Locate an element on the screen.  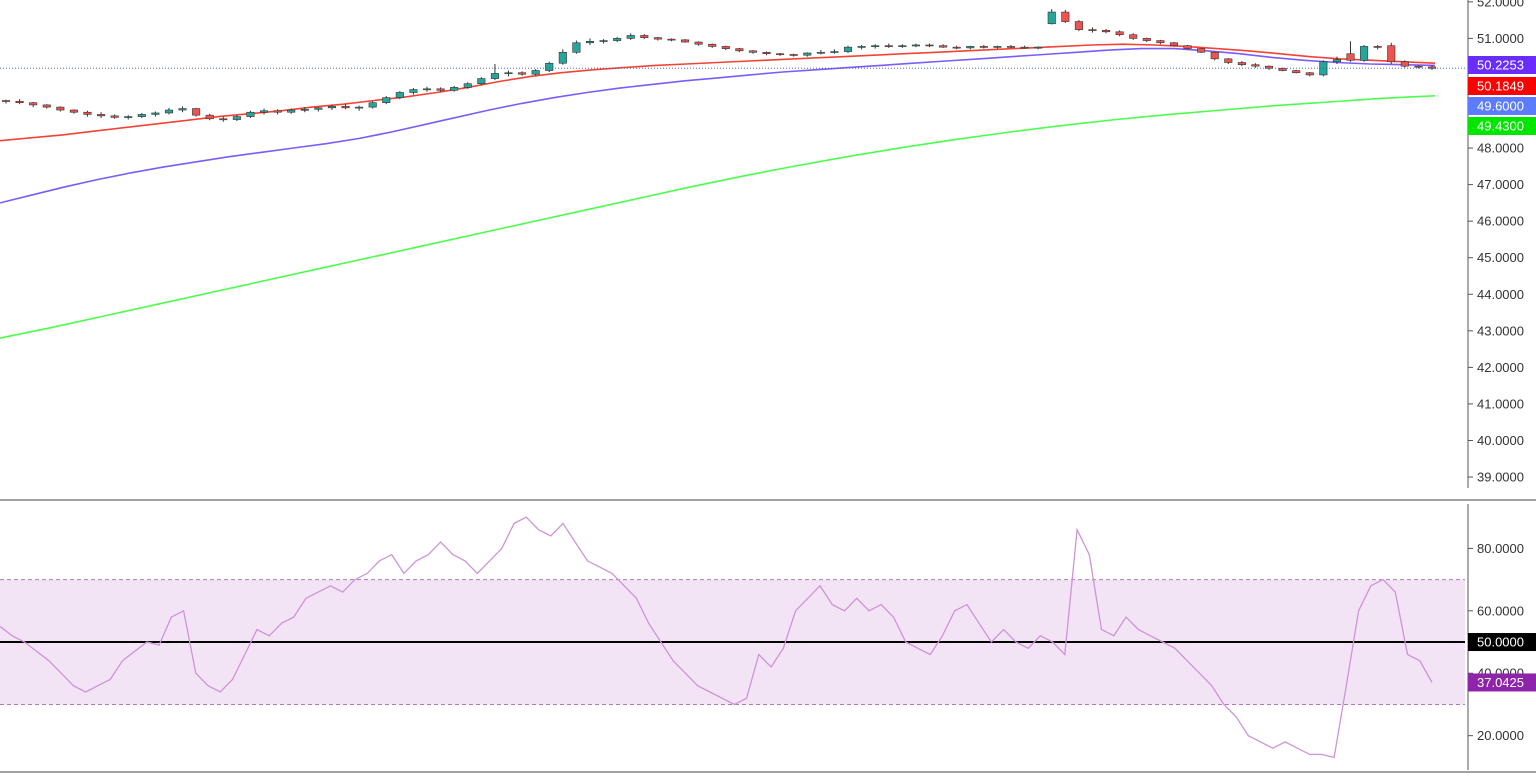
ema-red-series is located at coordinates (718, 92).